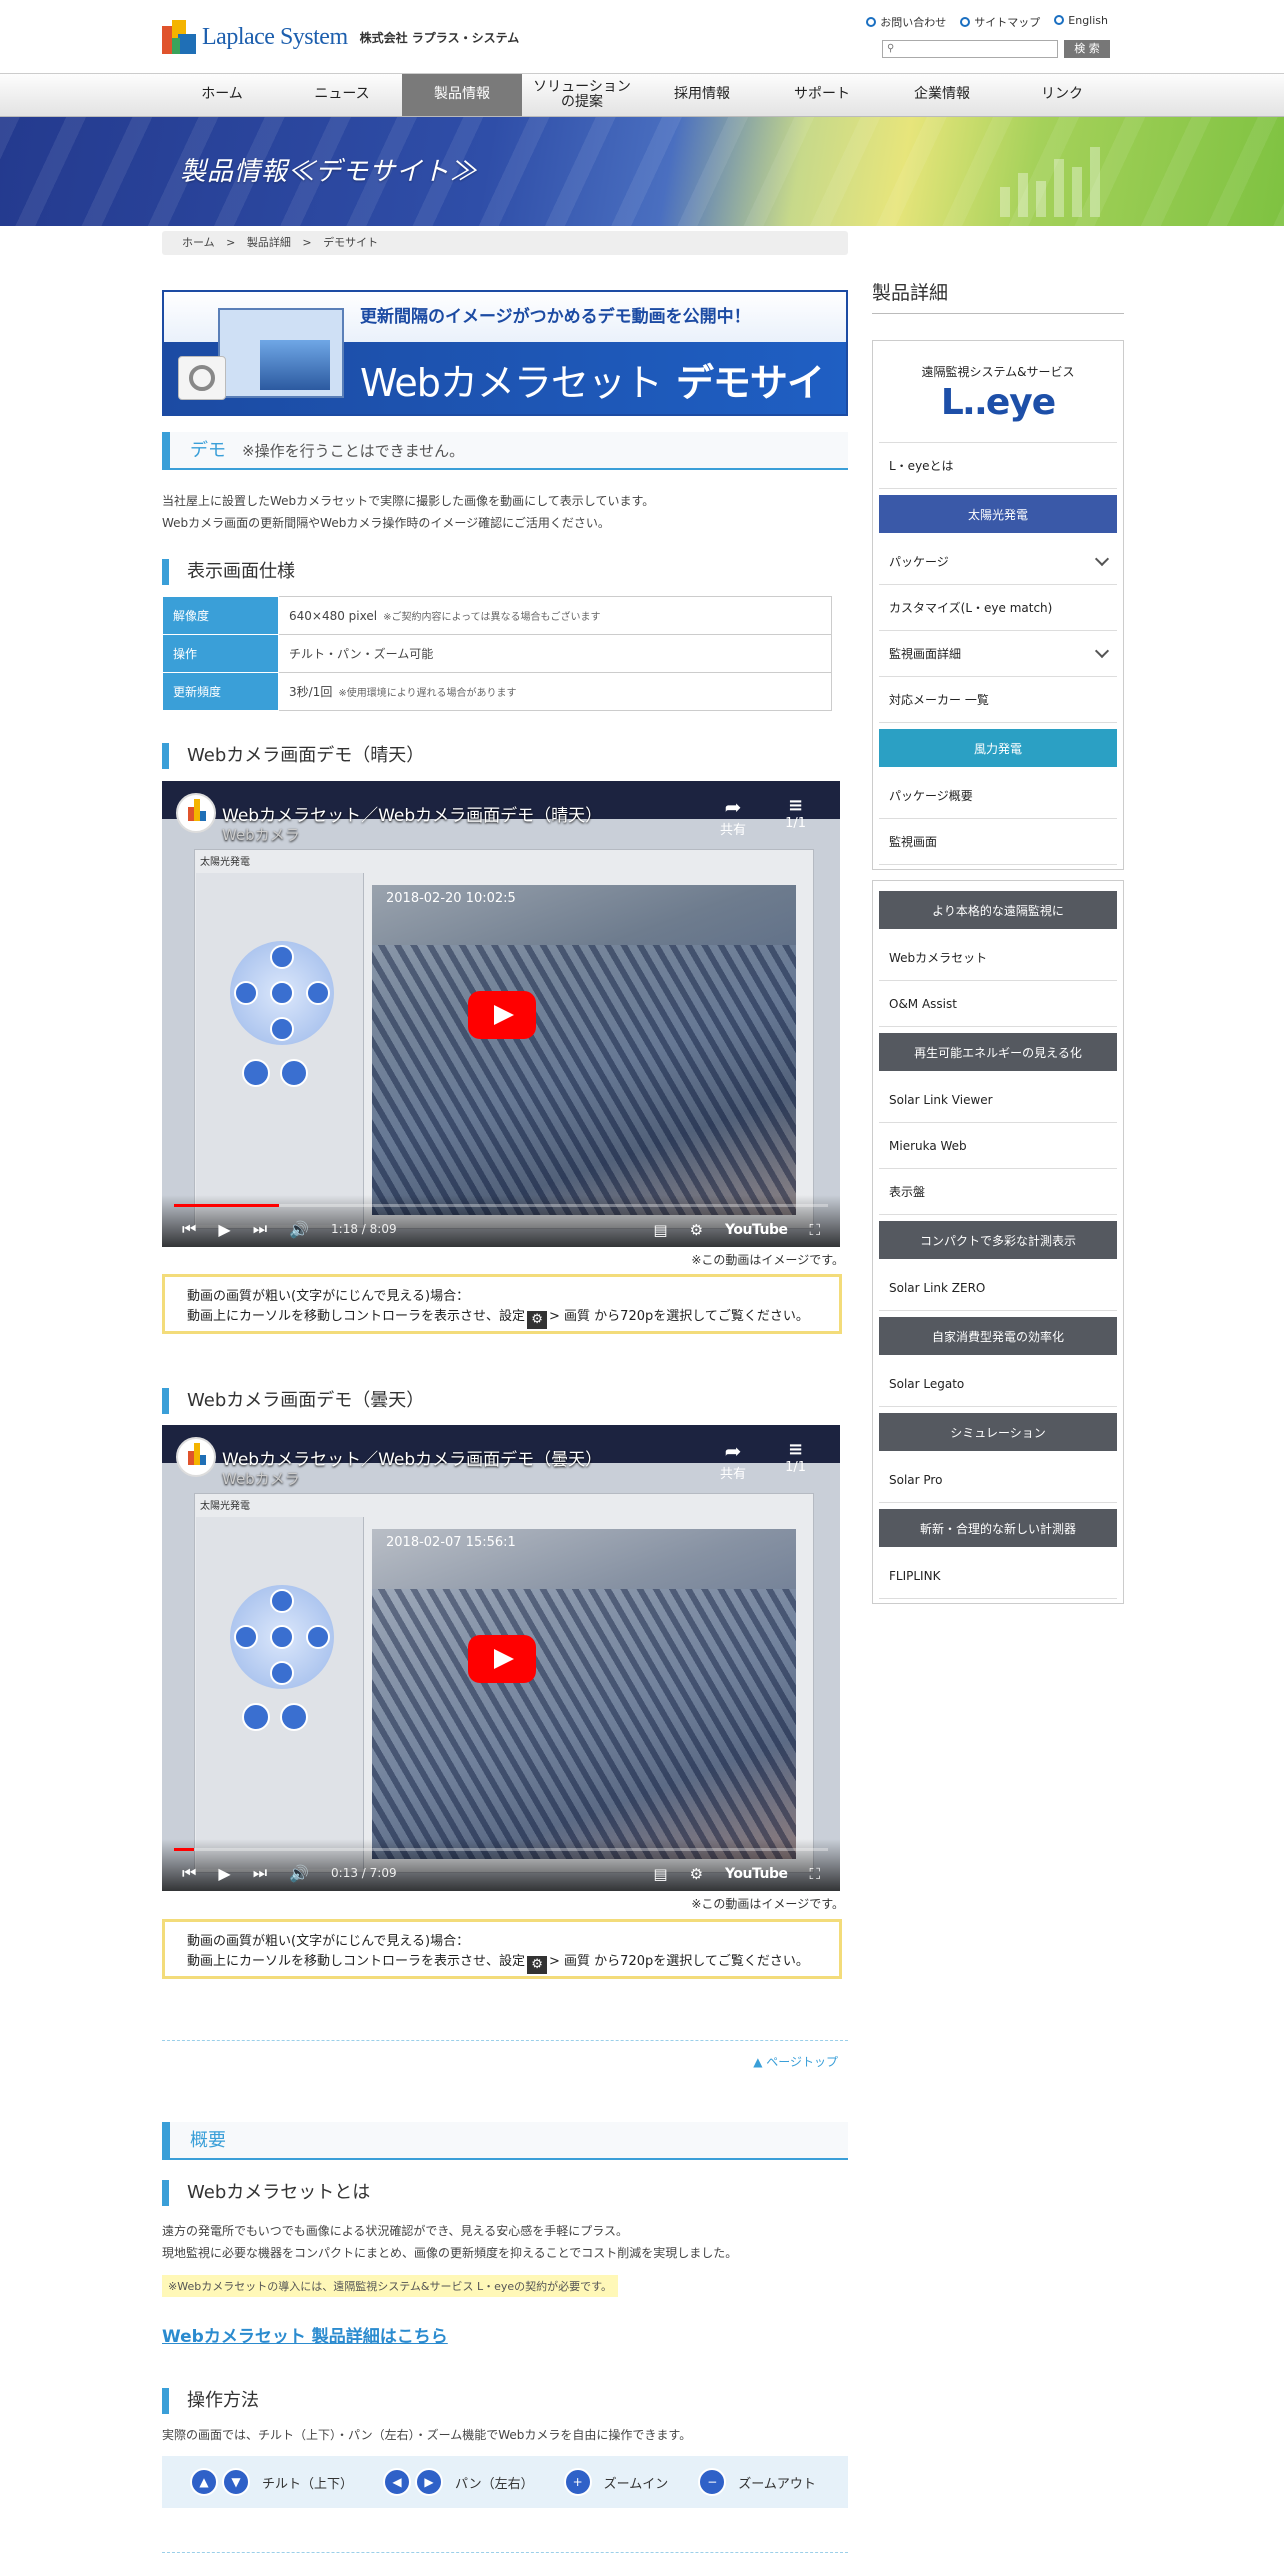  I want to click on search-button: 検 索, so click(1087, 49).